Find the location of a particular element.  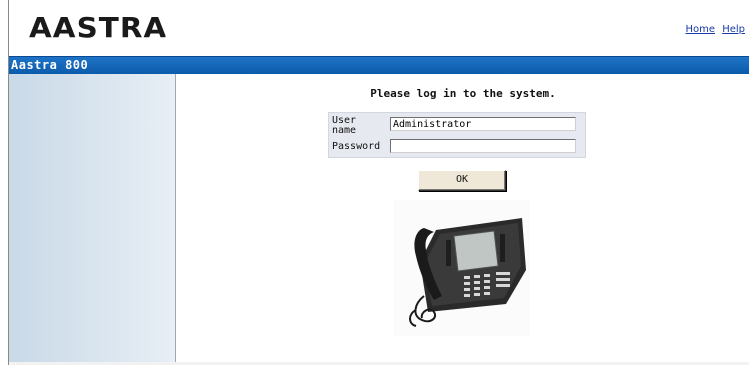

desk-phone-image is located at coordinates (462, 268).